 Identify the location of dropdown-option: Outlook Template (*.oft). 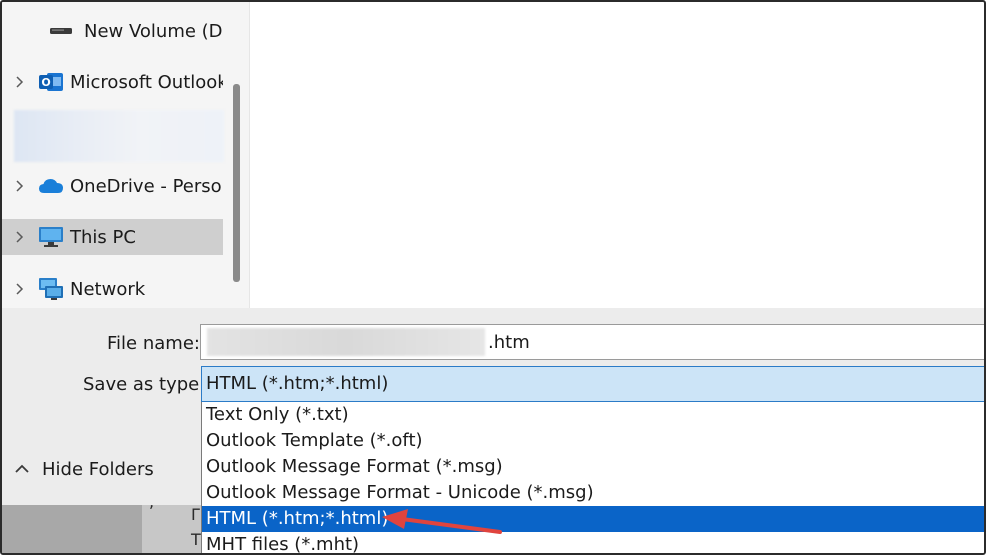
(593, 441).